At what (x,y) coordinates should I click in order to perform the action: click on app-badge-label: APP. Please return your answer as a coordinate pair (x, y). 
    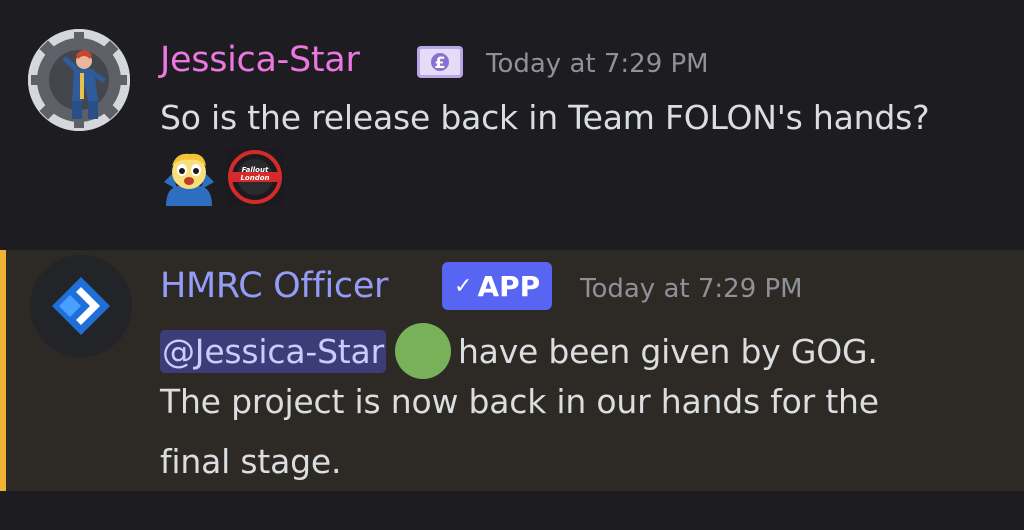
    Looking at the image, I should click on (509, 286).